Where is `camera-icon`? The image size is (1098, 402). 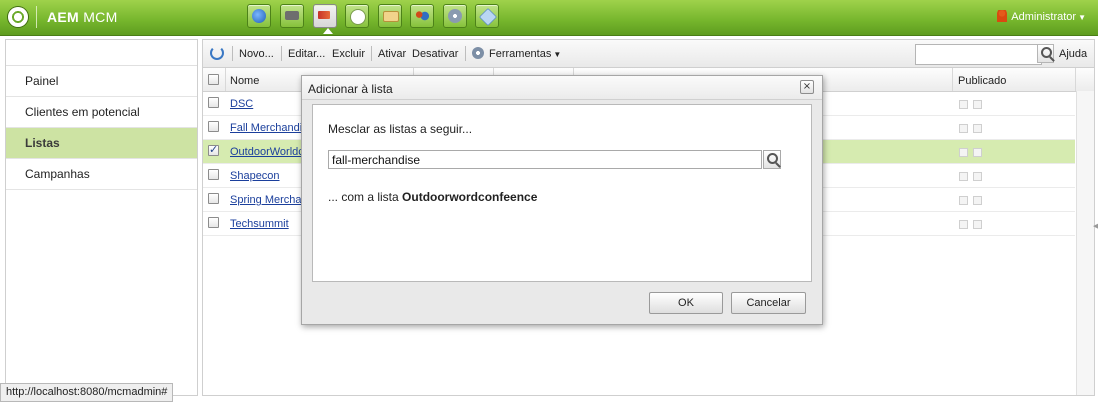
camera-icon is located at coordinates (292, 16).